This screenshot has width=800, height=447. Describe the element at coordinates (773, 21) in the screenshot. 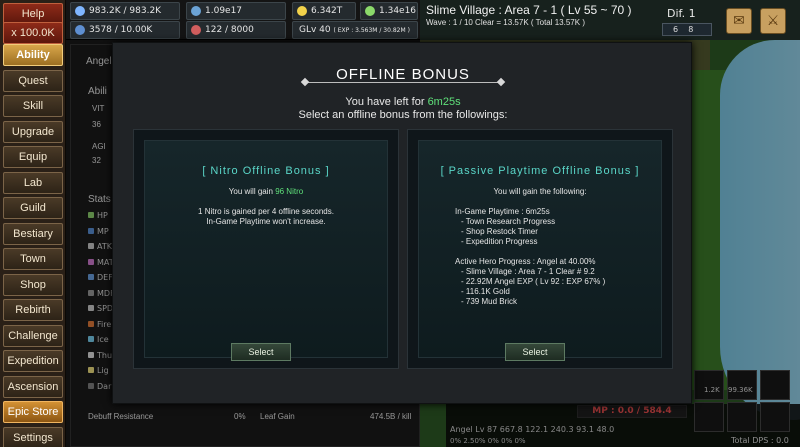

I see `map-icon: ⚔` at that location.